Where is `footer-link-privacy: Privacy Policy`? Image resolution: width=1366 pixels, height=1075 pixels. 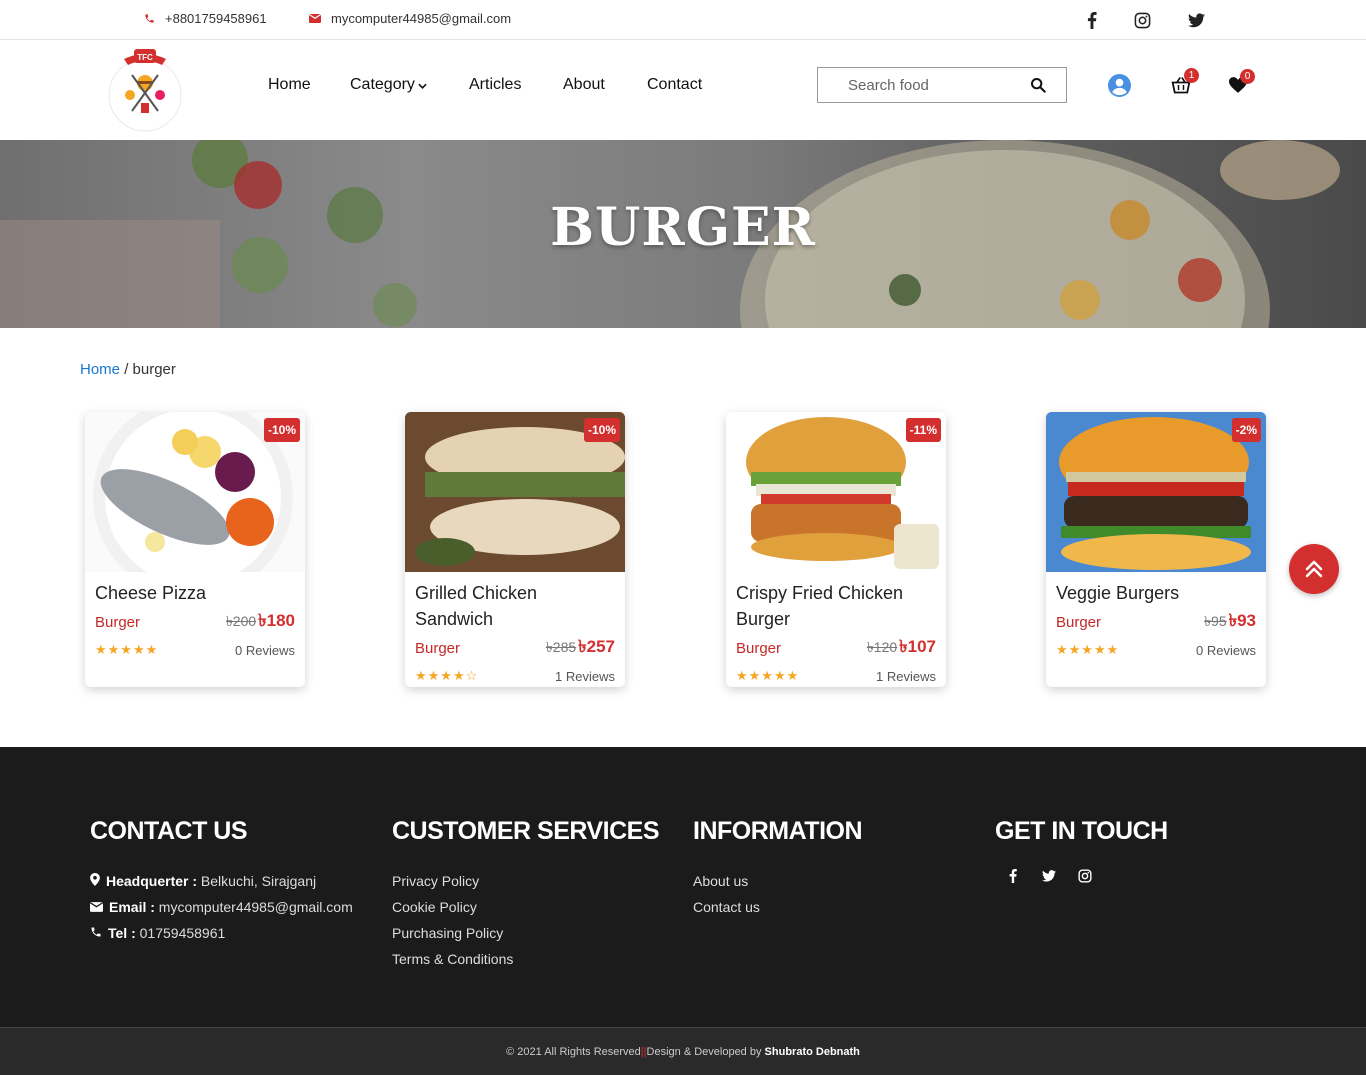
footer-link-privacy: Privacy Policy is located at coordinates (525, 881).